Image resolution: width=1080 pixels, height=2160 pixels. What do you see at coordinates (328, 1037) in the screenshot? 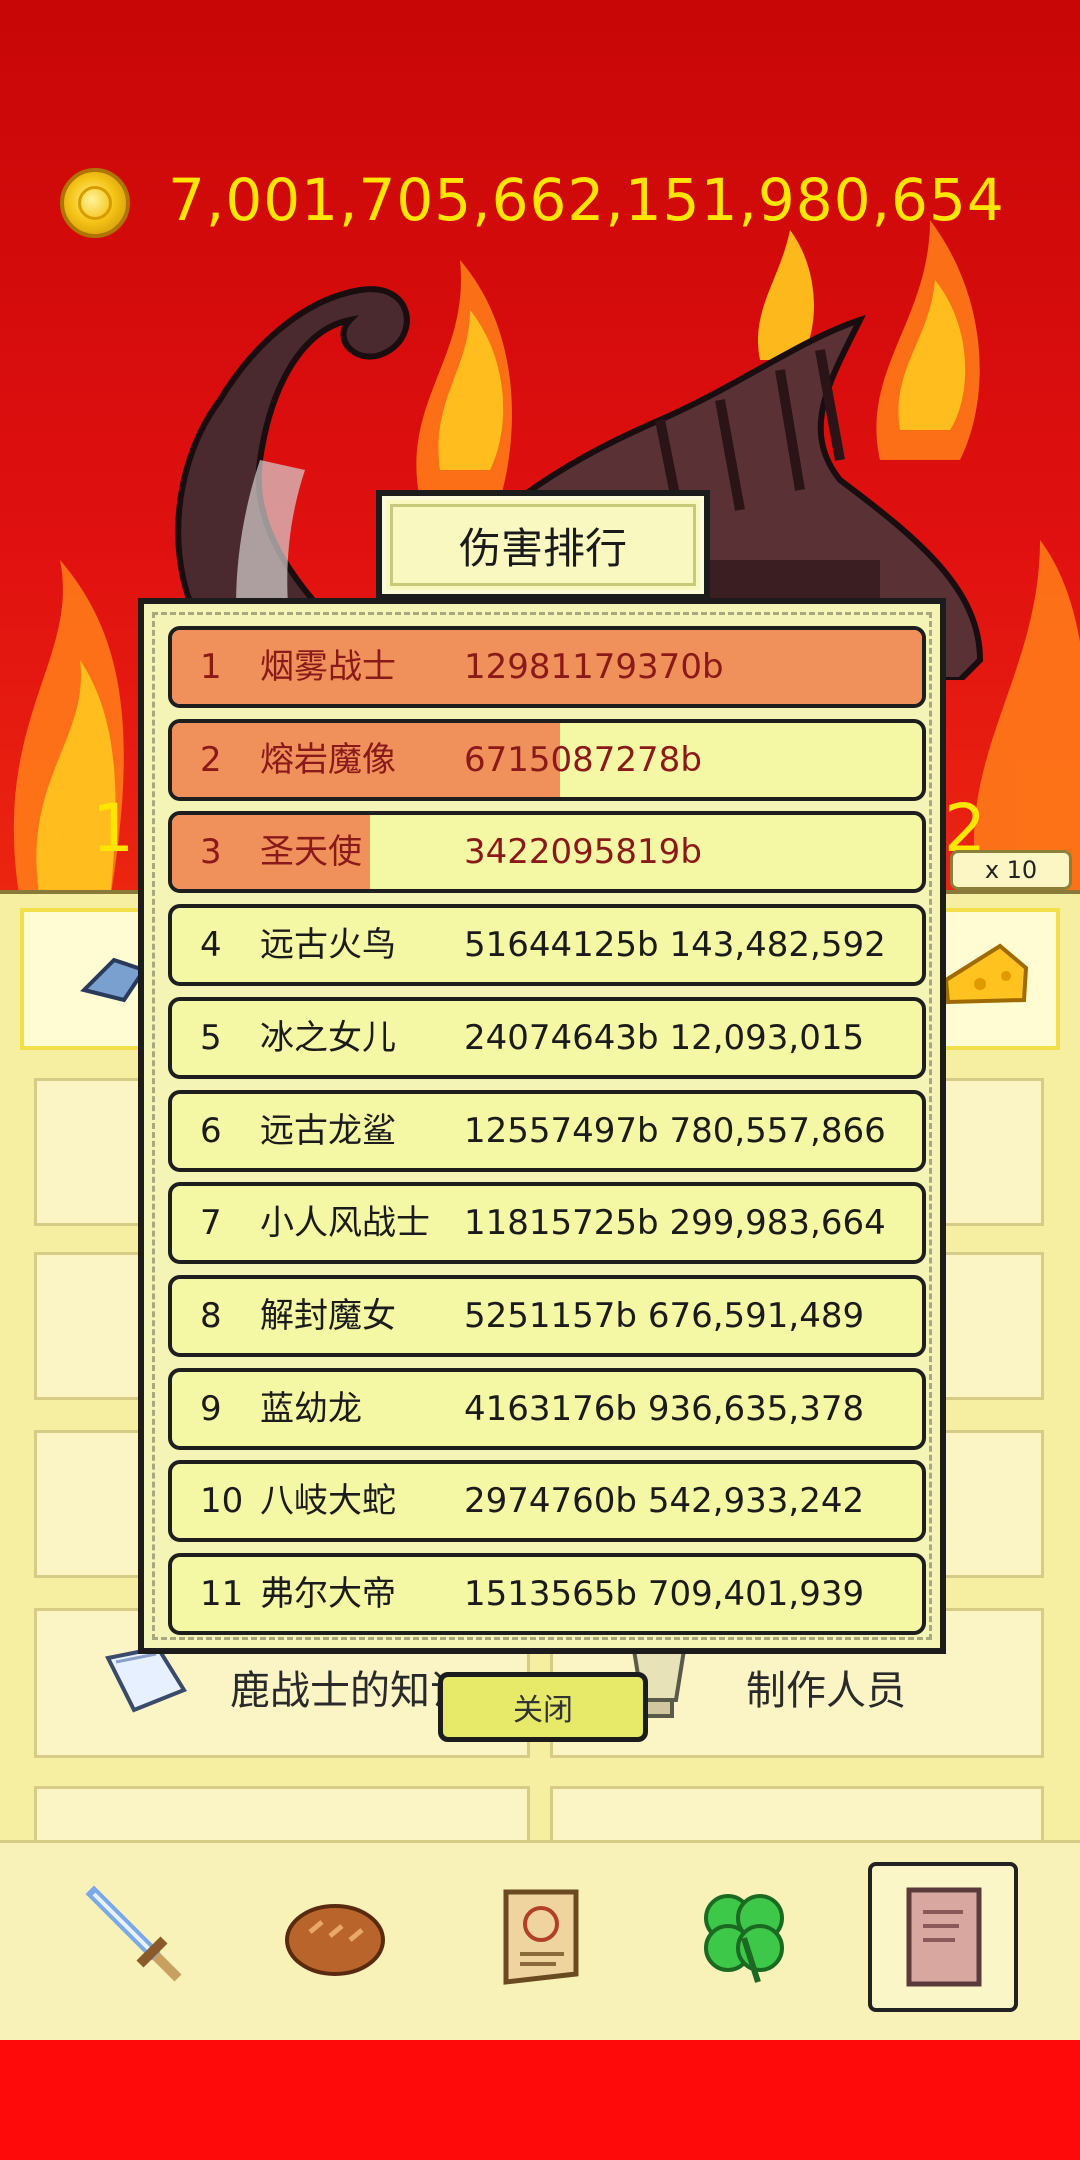
I see `hero-name: 冰之女儿` at bounding box center [328, 1037].